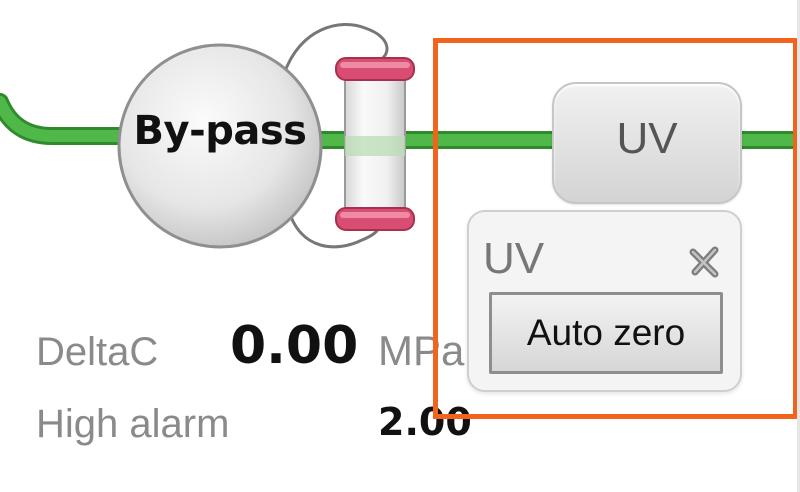 The width and height of the screenshot is (800, 492). What do you see at coordinates (606, 333) in the screenshot?
I see `auto-zero-button: Auto zero` at bounding box center [606, 333].